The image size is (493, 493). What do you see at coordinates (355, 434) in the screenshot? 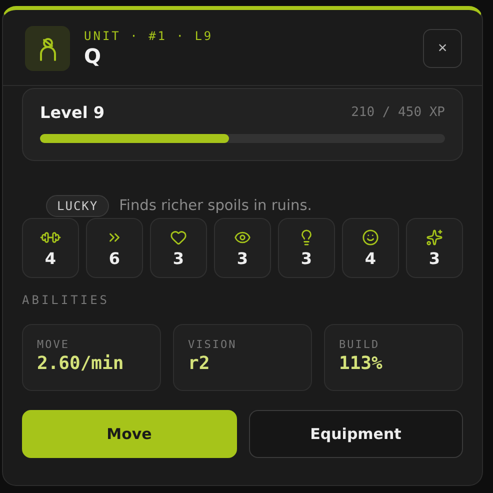
I see `secondary-button: Equipment` at bounding box center [355, 434].